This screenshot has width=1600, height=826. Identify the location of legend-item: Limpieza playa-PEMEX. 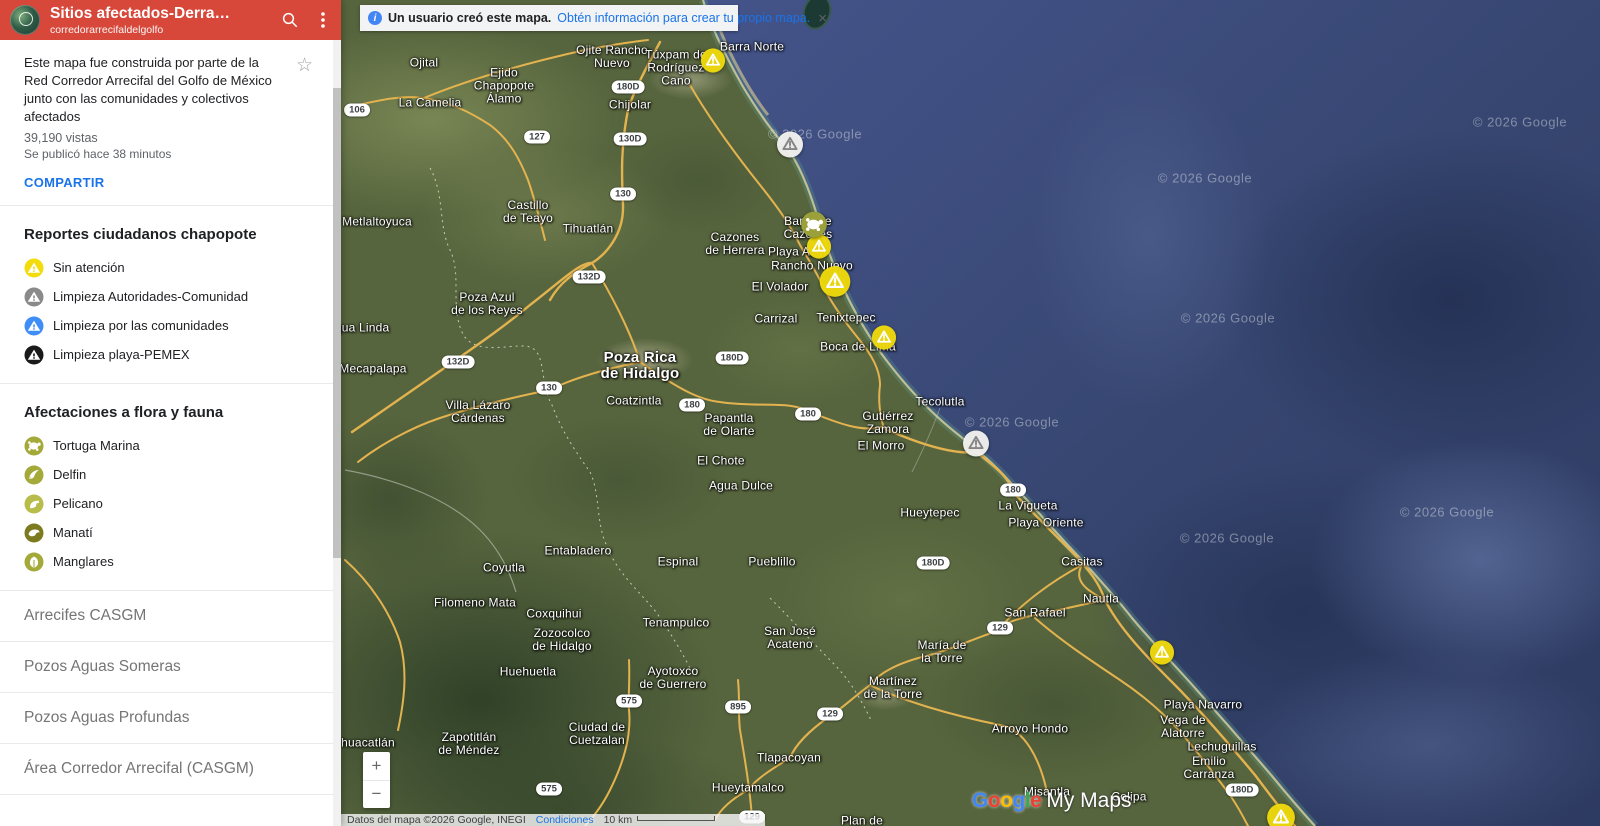
(170, 354).